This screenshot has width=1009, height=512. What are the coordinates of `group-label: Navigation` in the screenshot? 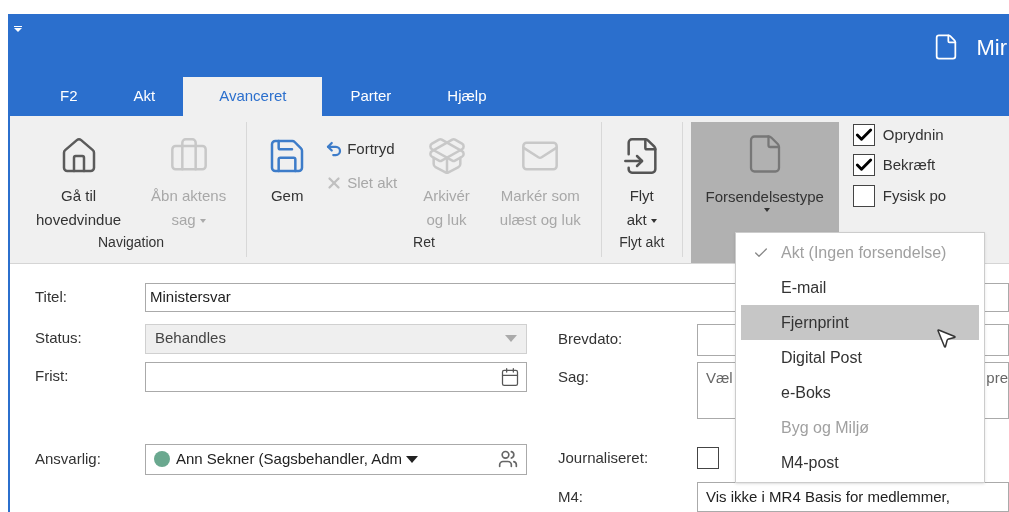 It's located at (131, 242).